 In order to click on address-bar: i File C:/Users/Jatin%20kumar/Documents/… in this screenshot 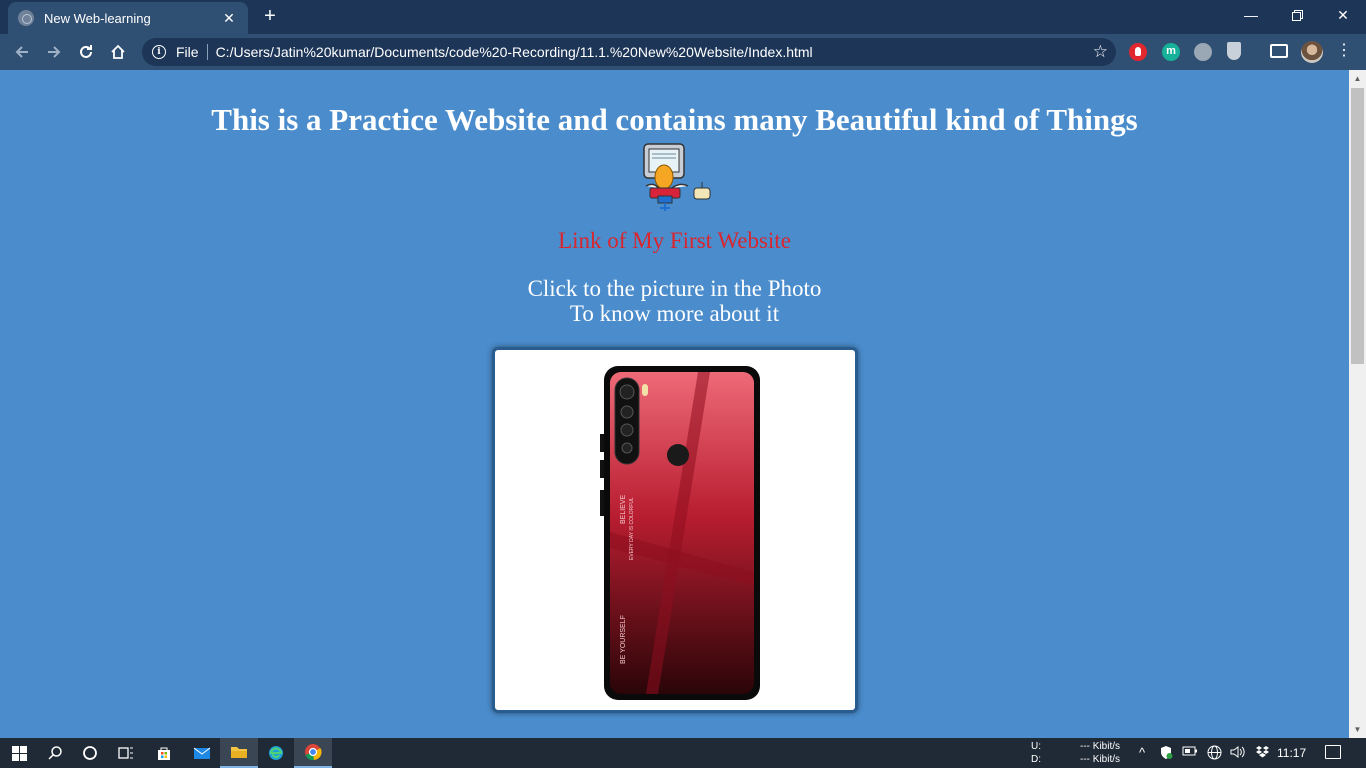, I will do `click(629, 52)`.